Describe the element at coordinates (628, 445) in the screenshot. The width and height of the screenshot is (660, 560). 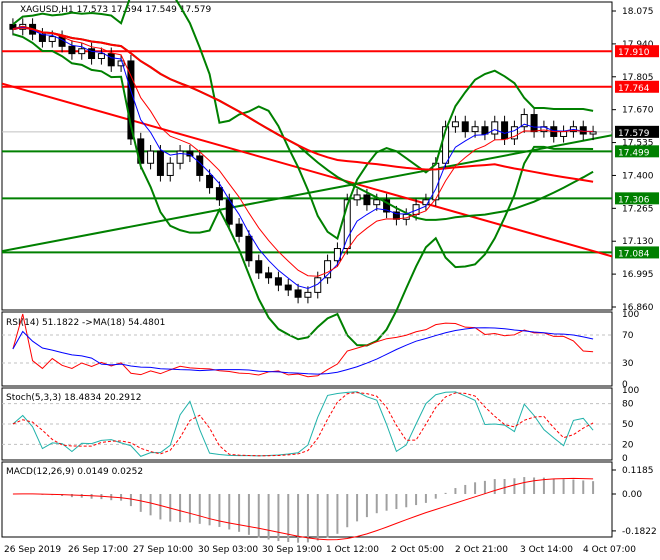
I see `stoch-tick-label: 20` at that location.